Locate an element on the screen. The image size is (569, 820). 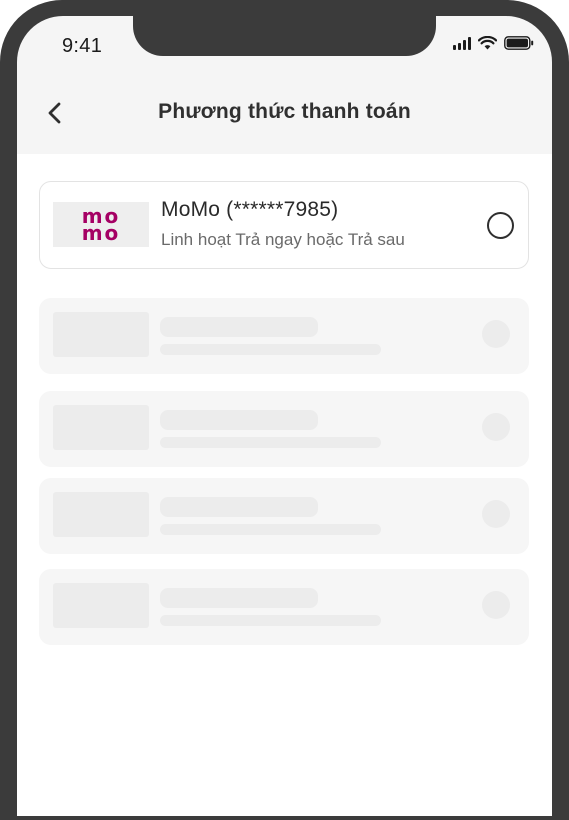
radio-button is located at coordinates (500, 225).